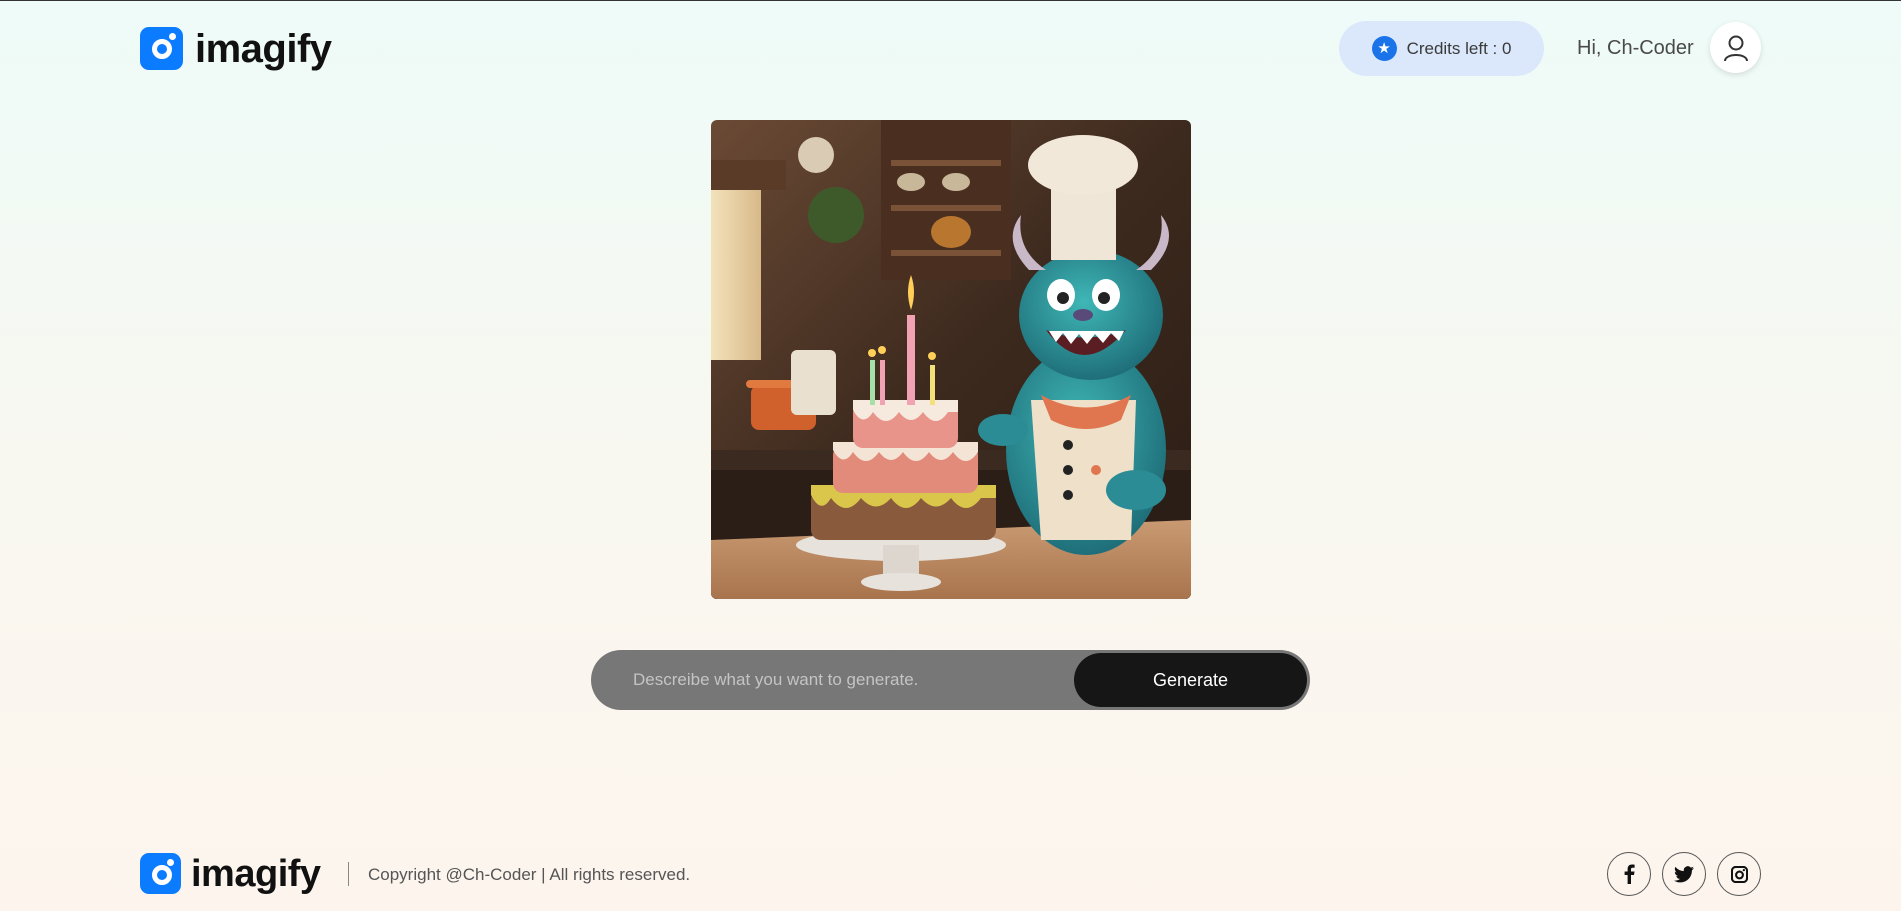  I want to click on site-header: imagify ★ Credits left : 0 Hi, Ch-Coder, so click(950, 49).